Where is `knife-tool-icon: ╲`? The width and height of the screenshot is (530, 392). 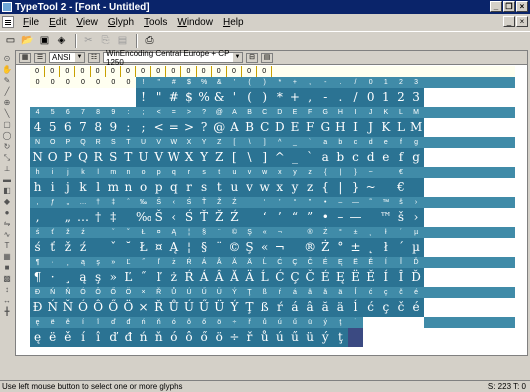 knife-tool-icon: ╲ is located at coordinates (7, 114).